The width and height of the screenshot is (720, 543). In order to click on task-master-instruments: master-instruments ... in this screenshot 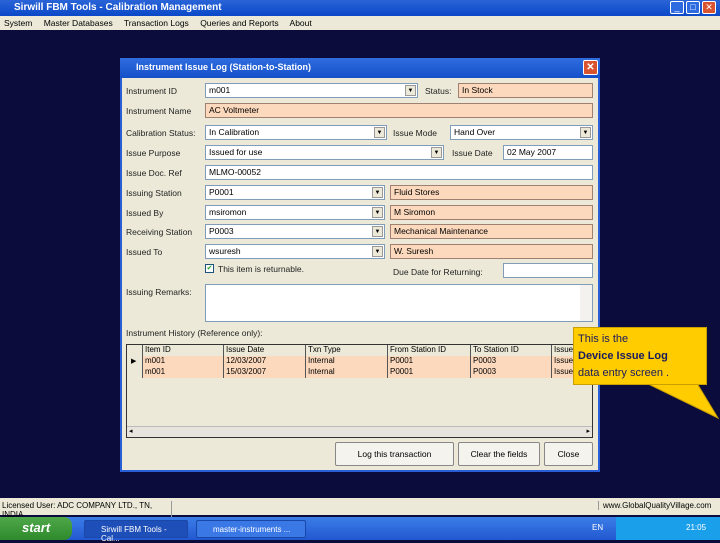, I will do `click(251, 529)`.